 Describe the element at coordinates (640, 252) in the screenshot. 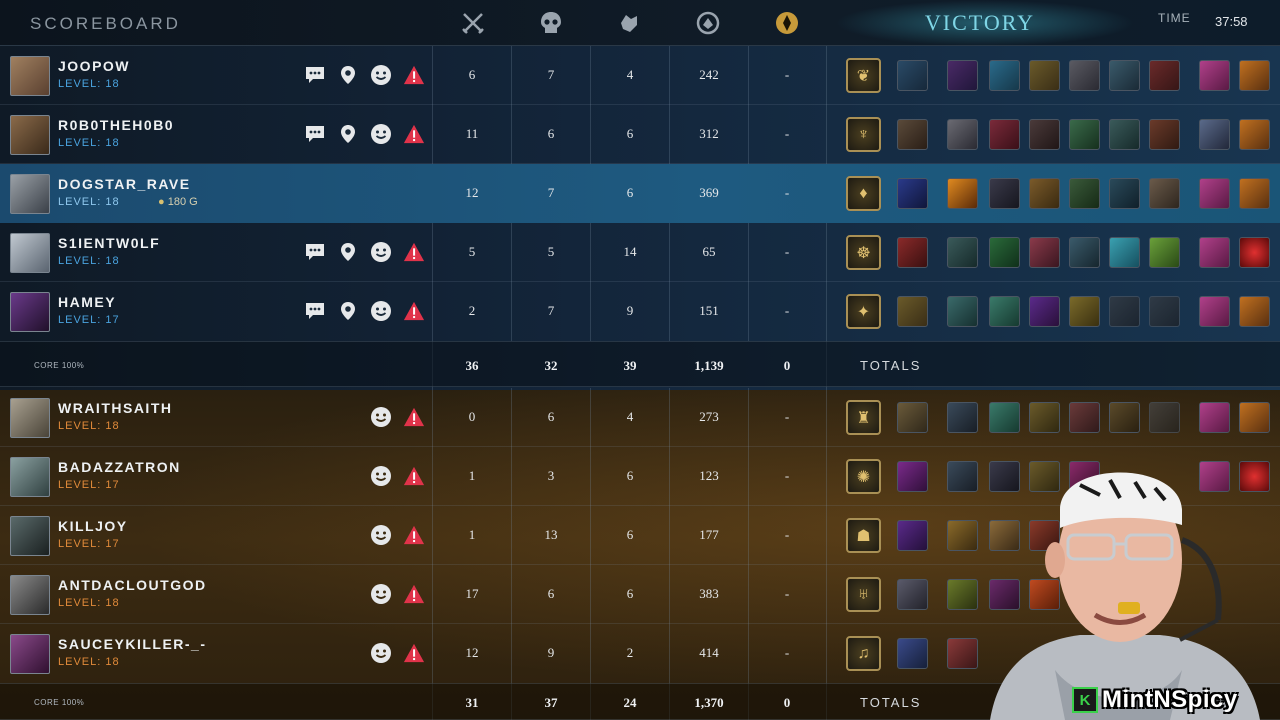

I see `player-row: S1IENTW0LF LEVEL: 18 5 5 14 65 - ☸` at that location.